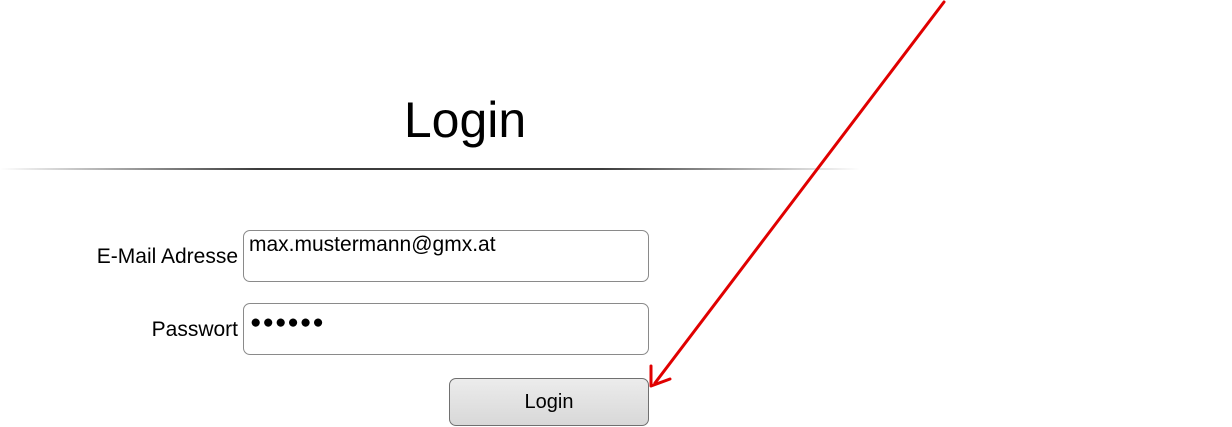  I want to click on email-field: max.mustermann@gmx.at, so click(446, 256).